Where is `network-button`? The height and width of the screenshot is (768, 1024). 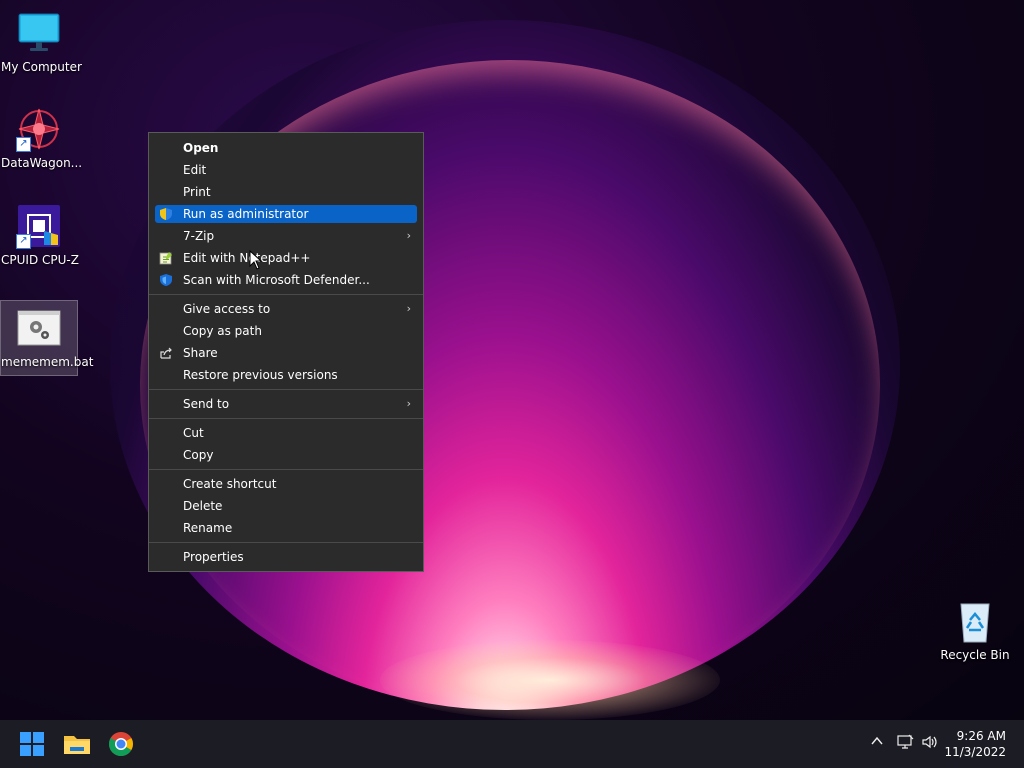 network-button is located at coordinates (905, 743).